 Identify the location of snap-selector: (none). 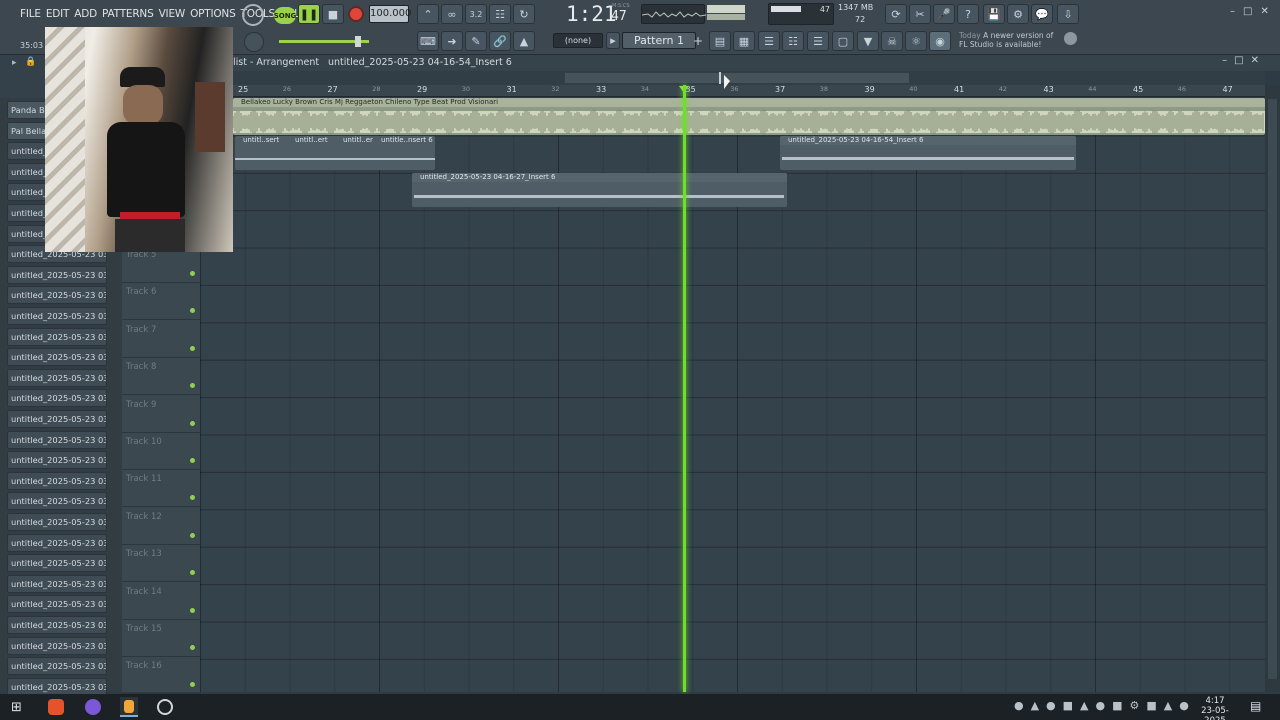
(578, 40).